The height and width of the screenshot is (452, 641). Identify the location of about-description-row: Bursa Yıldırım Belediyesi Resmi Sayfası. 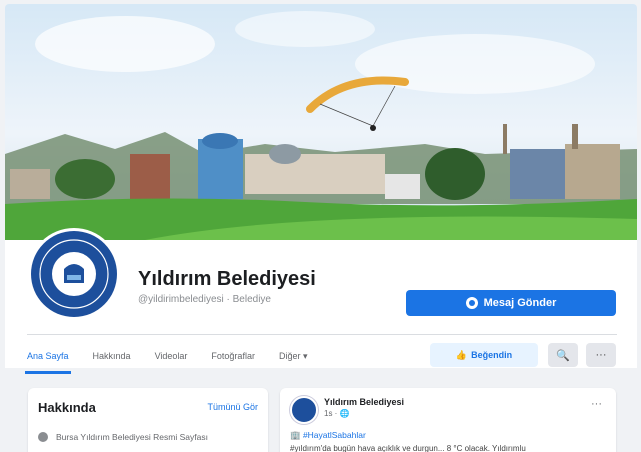
(123, 437).